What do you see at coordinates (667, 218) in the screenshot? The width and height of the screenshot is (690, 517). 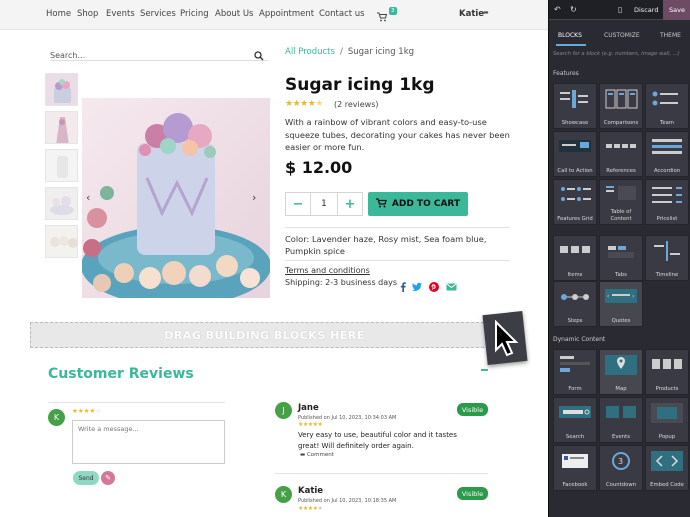 I see `block-label: Pricelist` at bounding box center [667, 218].